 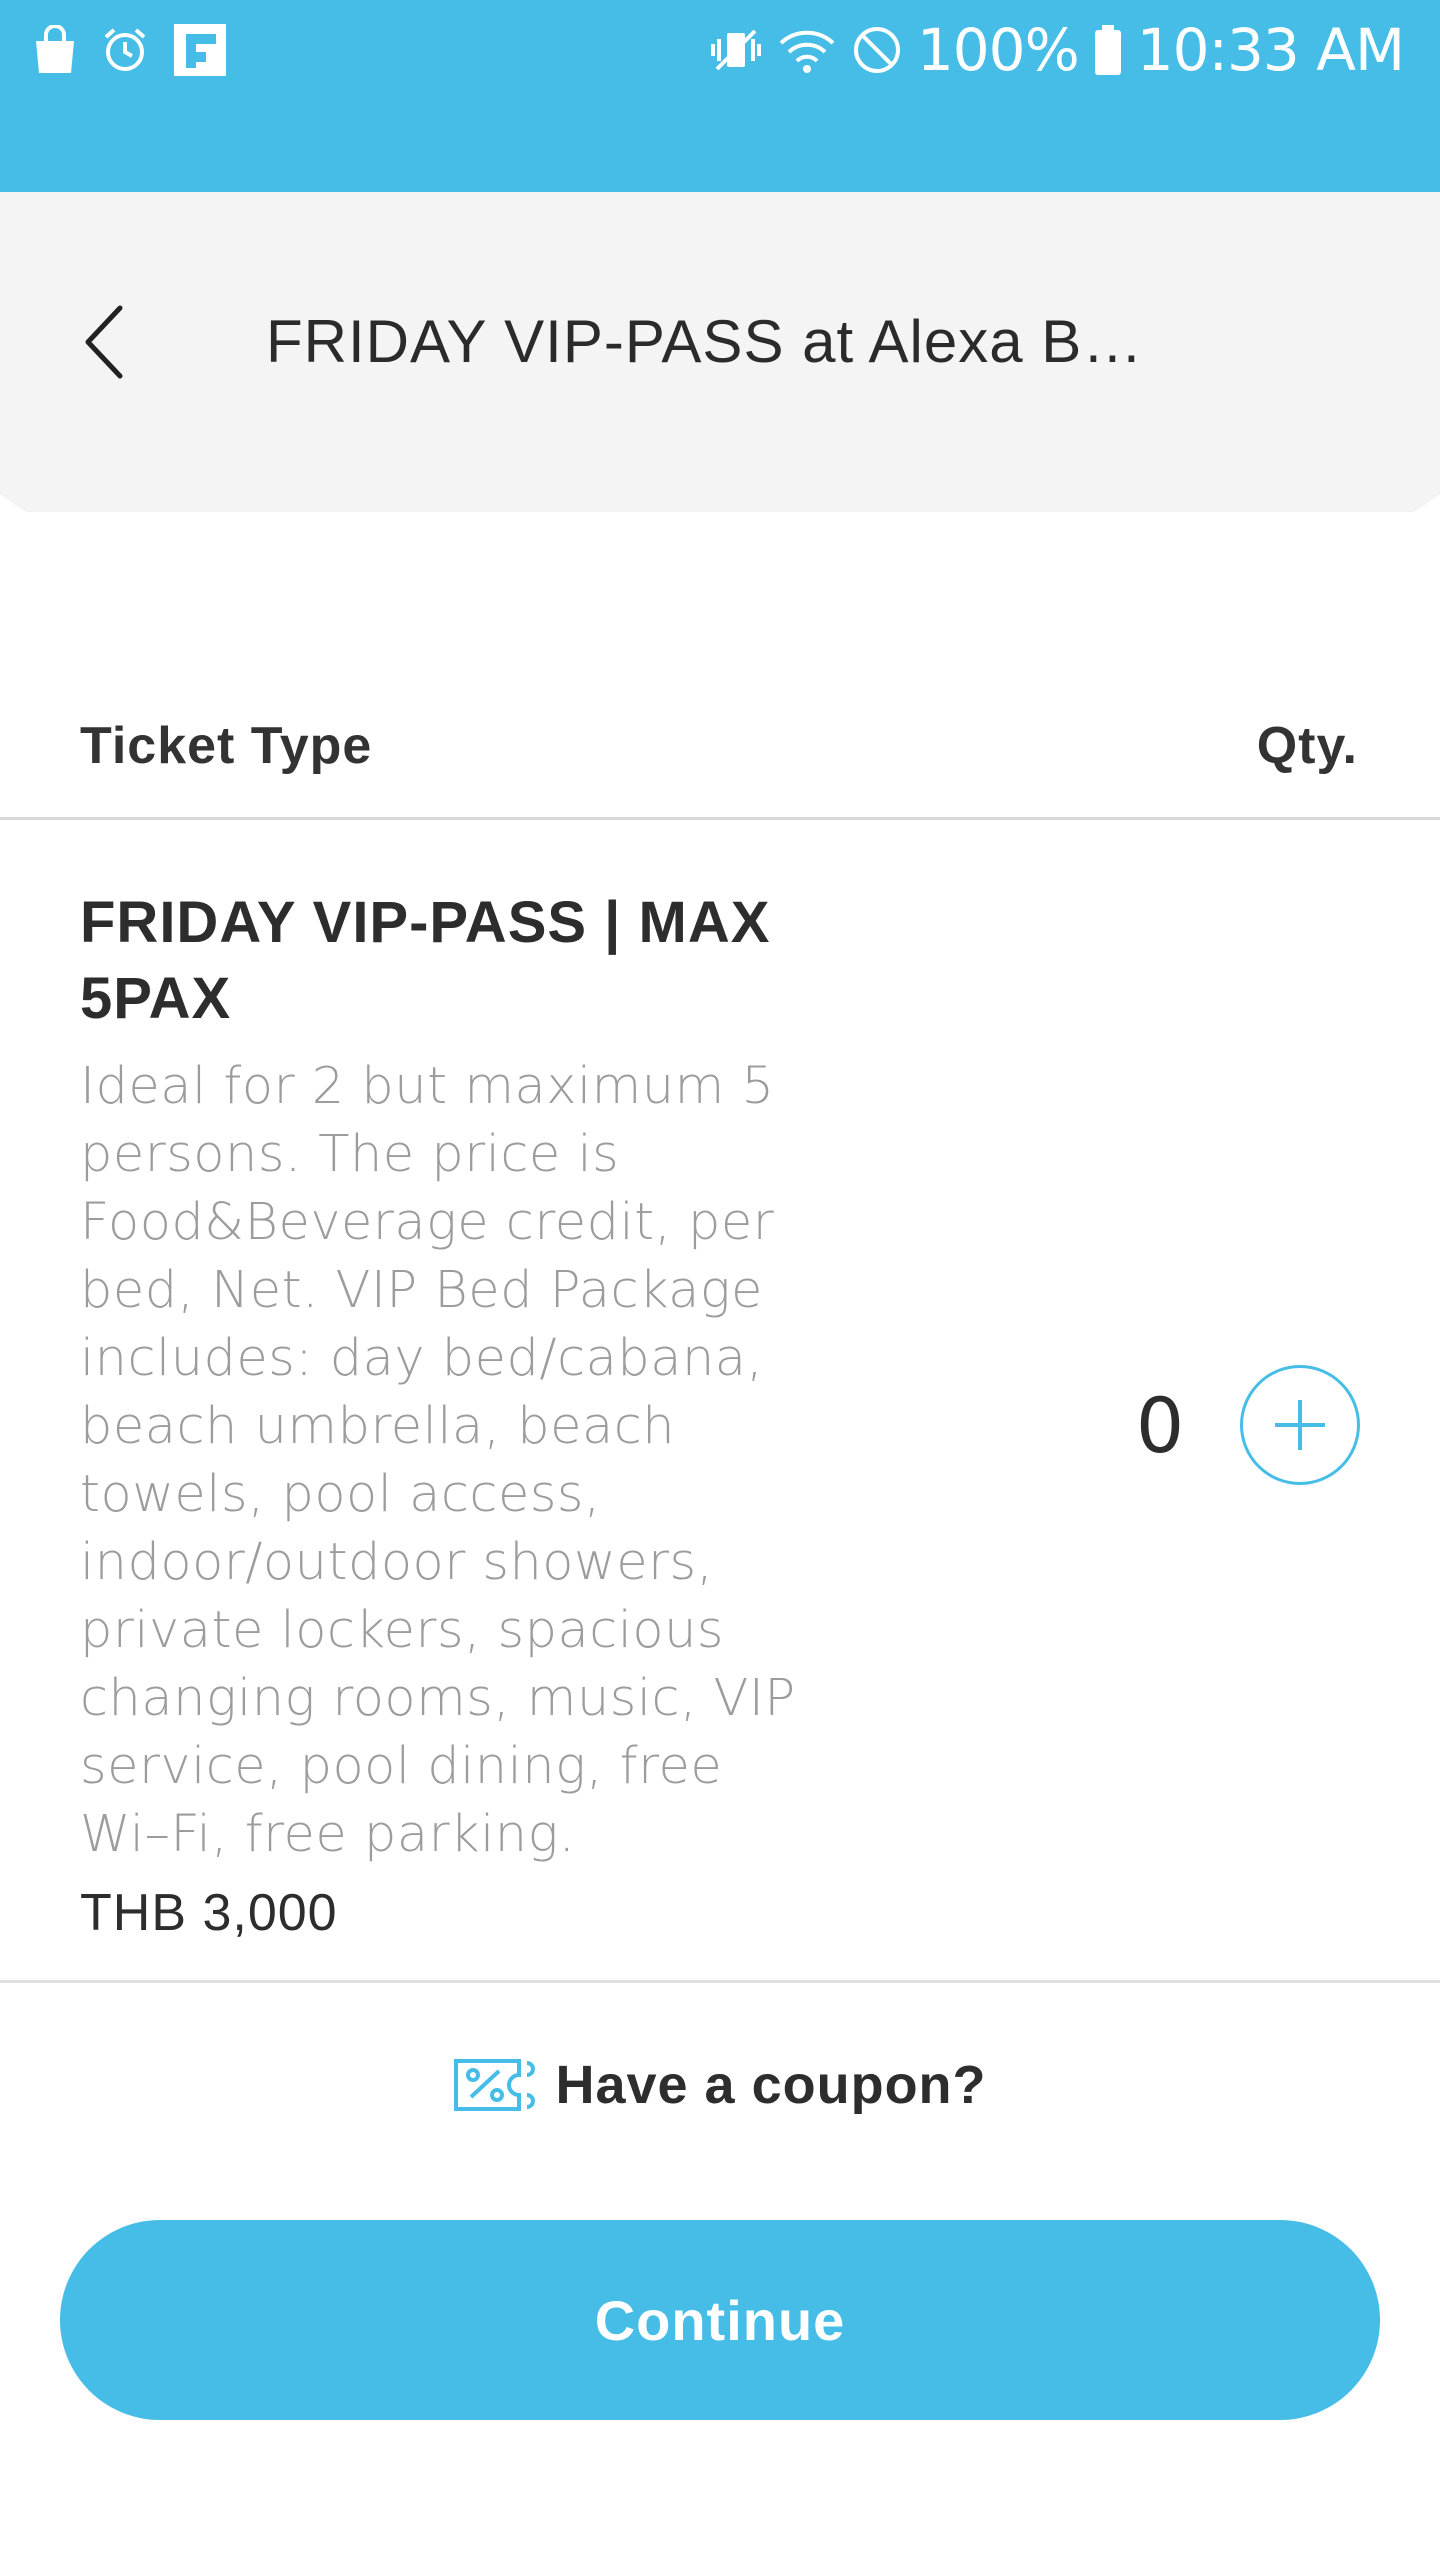 I want to click on coupon-label: Have a coupon?, so click(x=771, y=2085).